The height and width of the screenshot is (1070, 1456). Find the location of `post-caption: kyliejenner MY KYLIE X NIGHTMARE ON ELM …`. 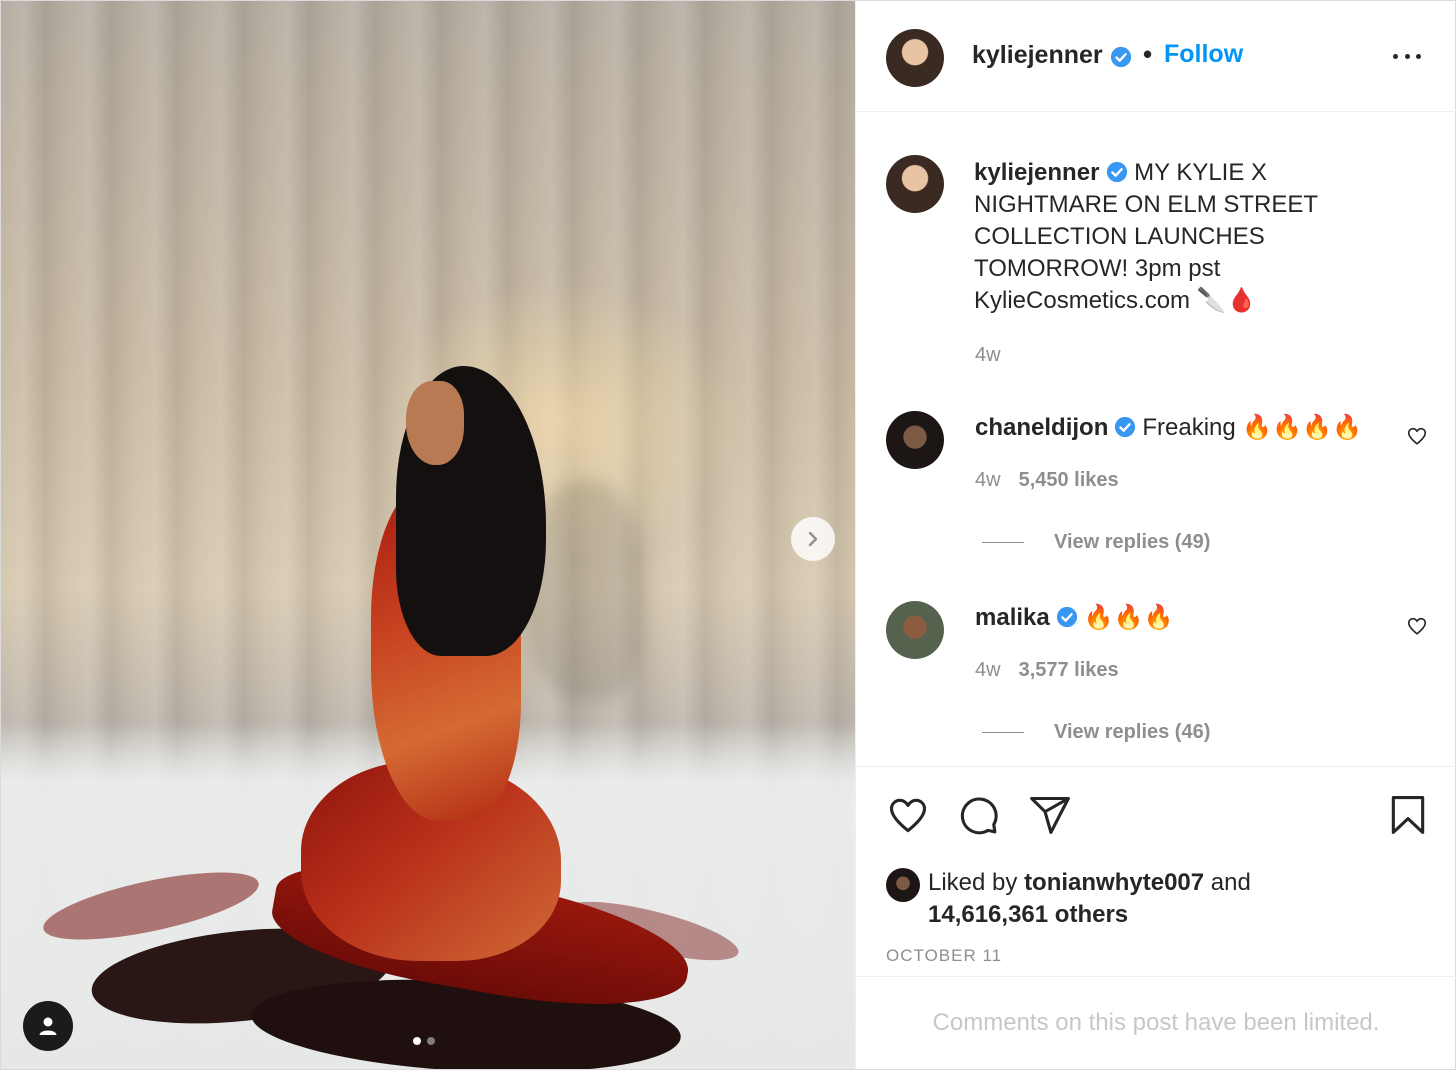

post-caption: kyliejenner MY KYLIE X NIGHTMARE ON ELM … is located at coordinates (1164, 237).